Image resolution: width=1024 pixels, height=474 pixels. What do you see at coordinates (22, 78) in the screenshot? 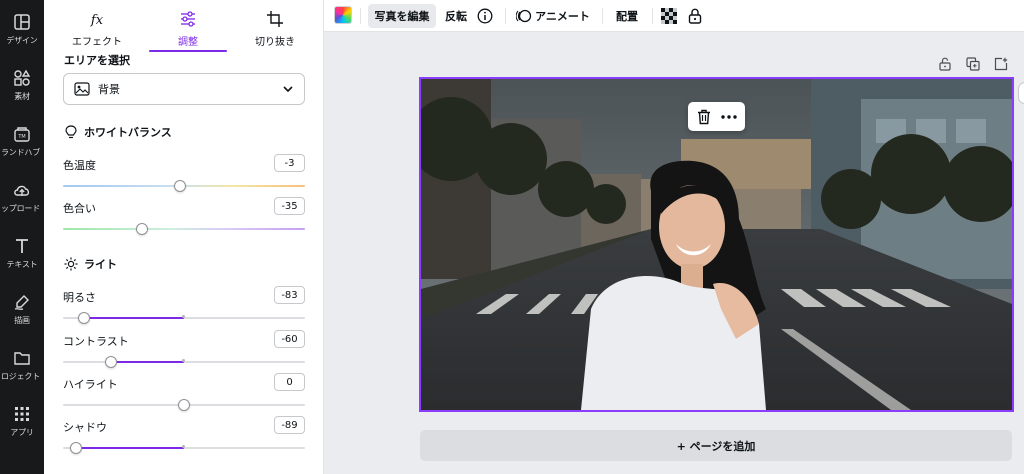
I see `elements-icon` at bounding box center [22, 78].